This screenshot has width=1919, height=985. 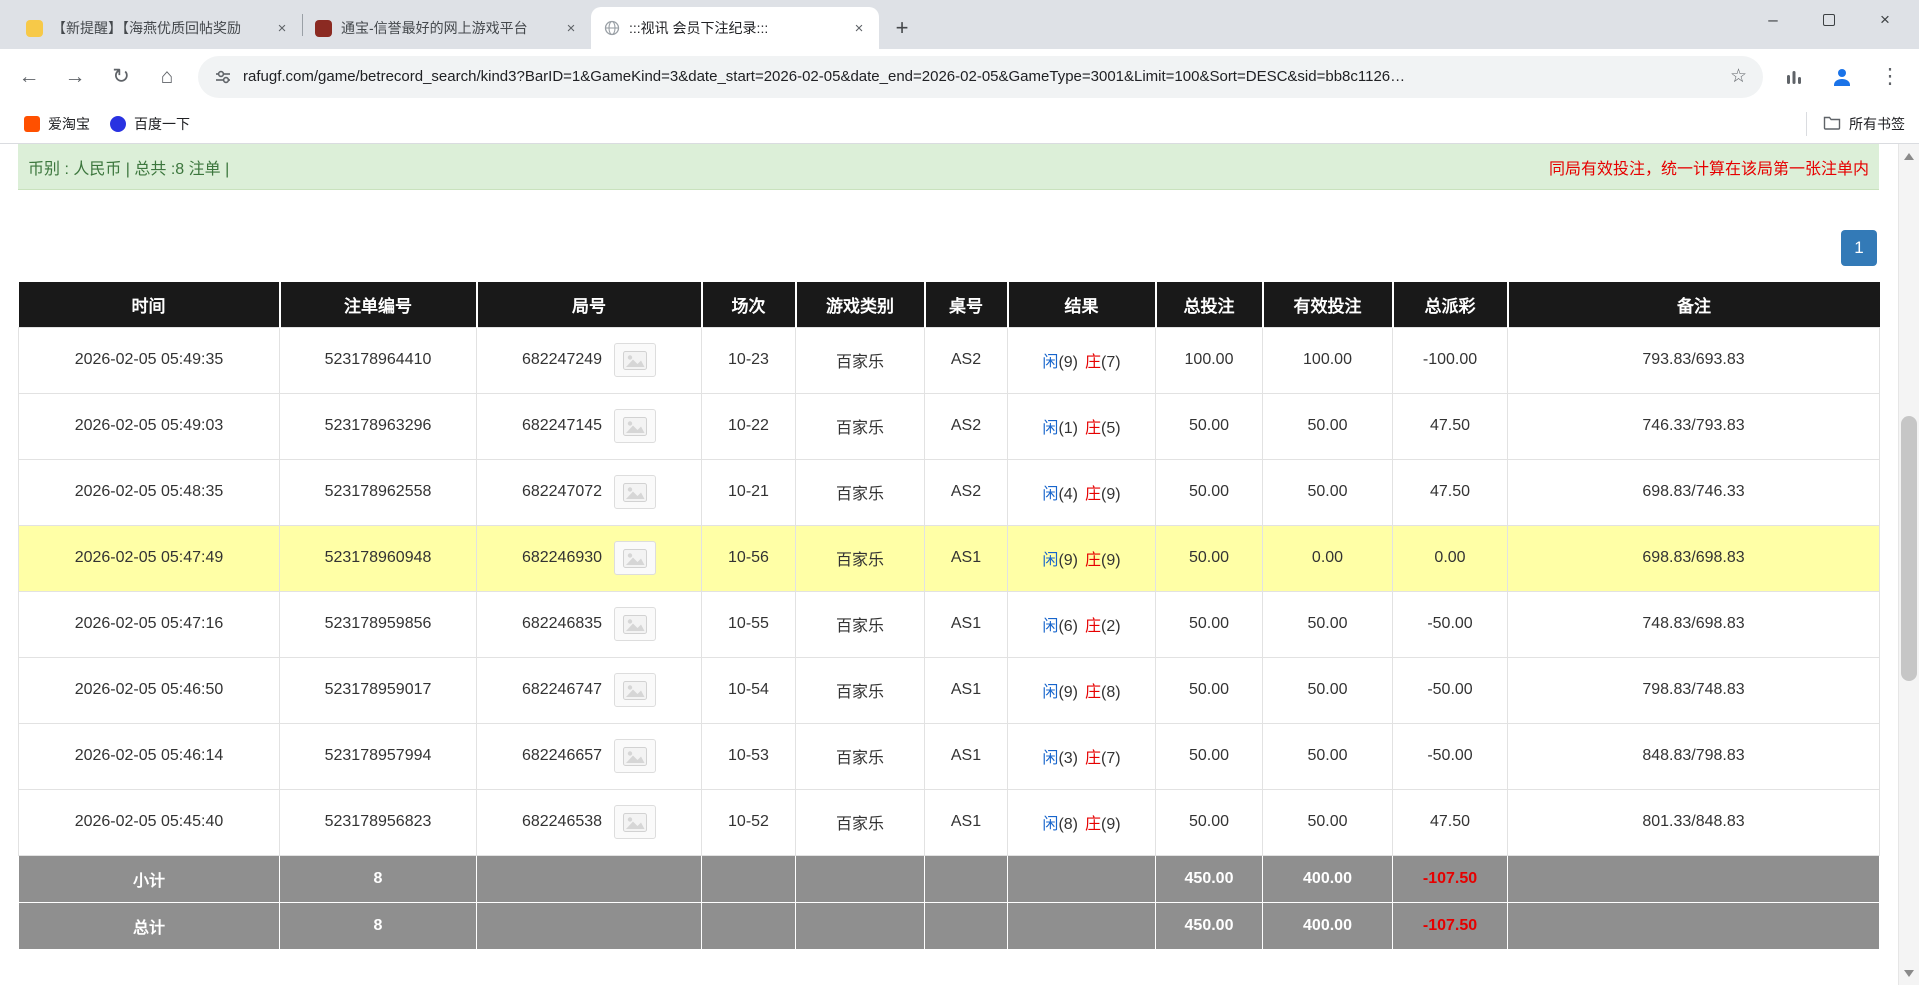 What do you see at coordinates (29, 77) in the screenshot?
I see `back-button: ←` at bounding box center [29, 77].